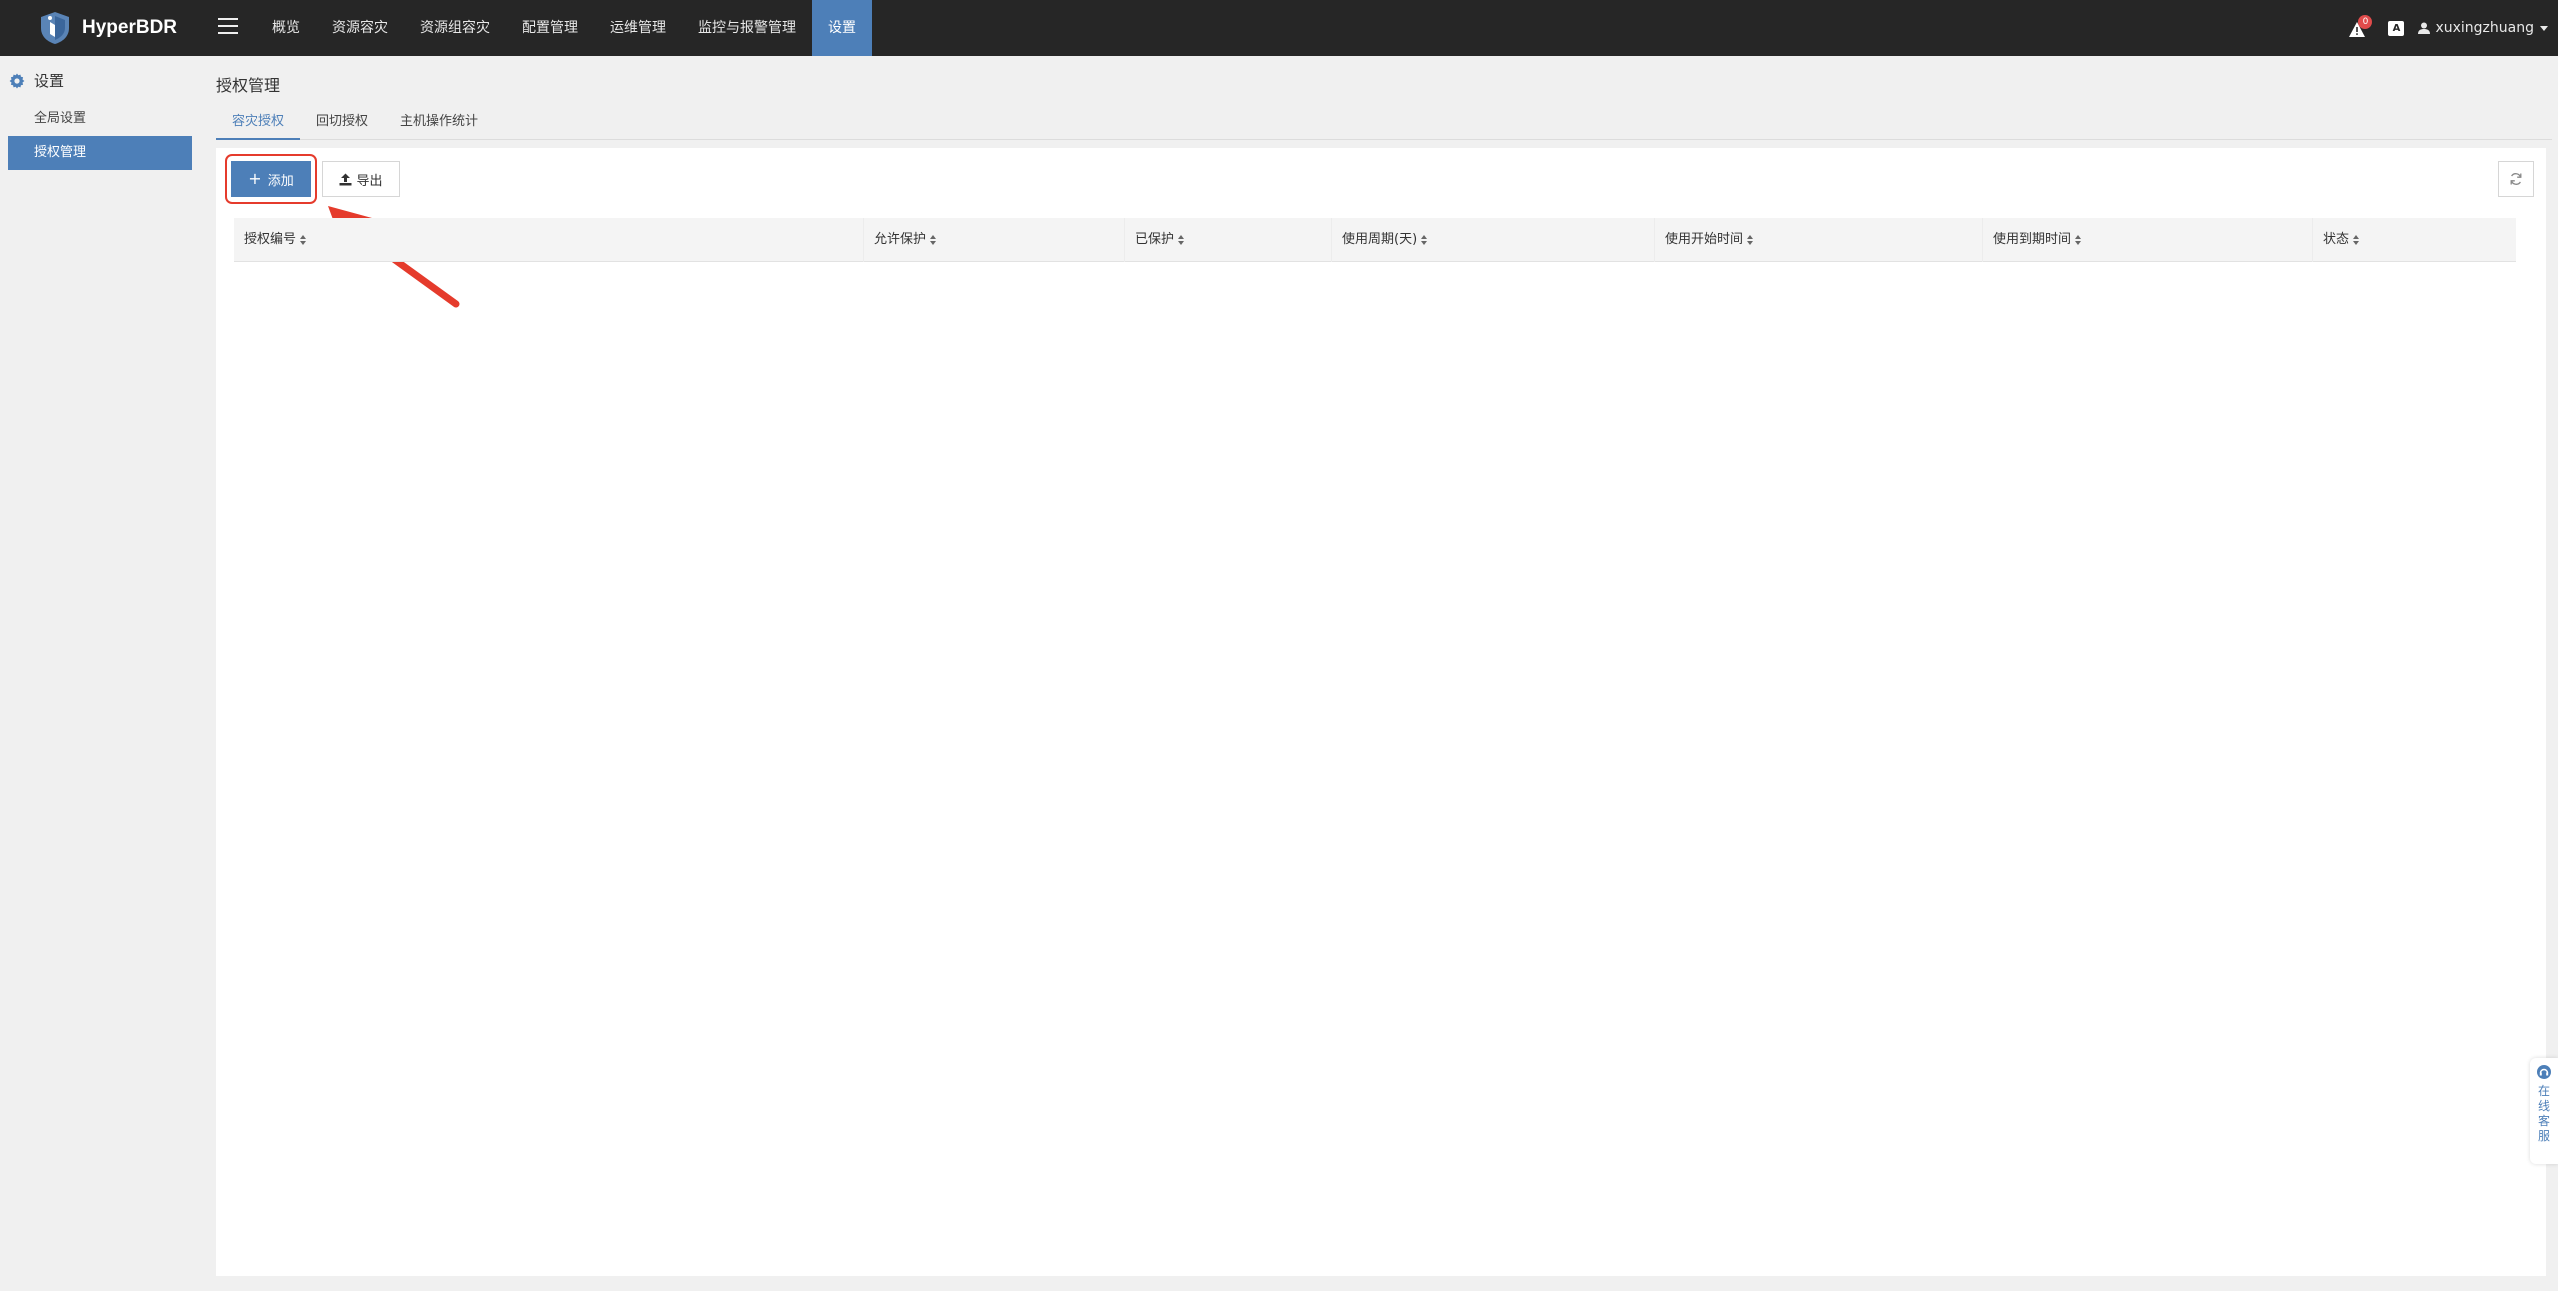  I want to click on main-nav: 概览 资源容灾 资源组容灾 配置管理 运维管理 监控与报警管理 设置, so click(564, 28).